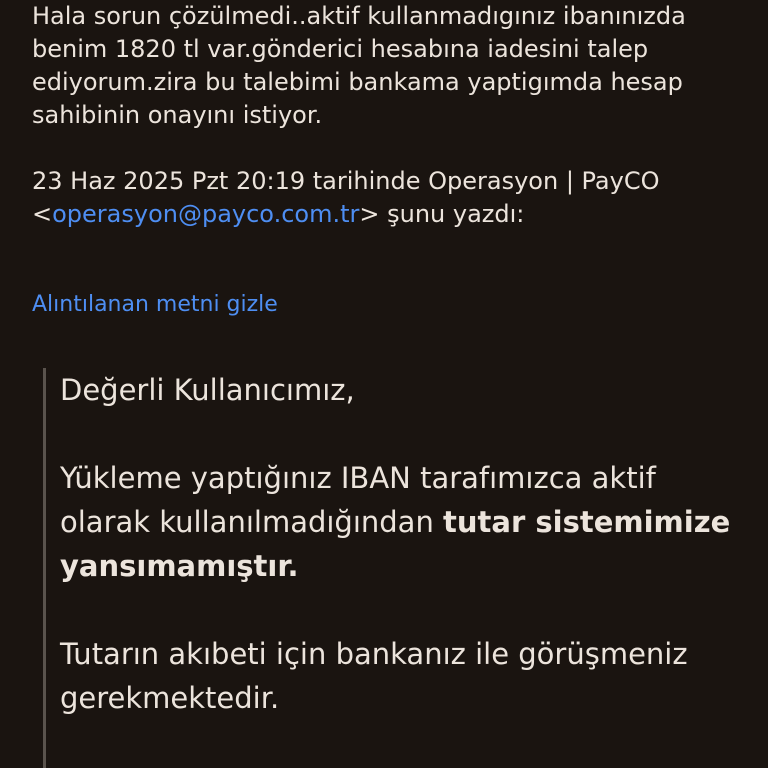  I want to click on quoted-greeting: Değerli Kullanıcımız,, so click(207, 390).